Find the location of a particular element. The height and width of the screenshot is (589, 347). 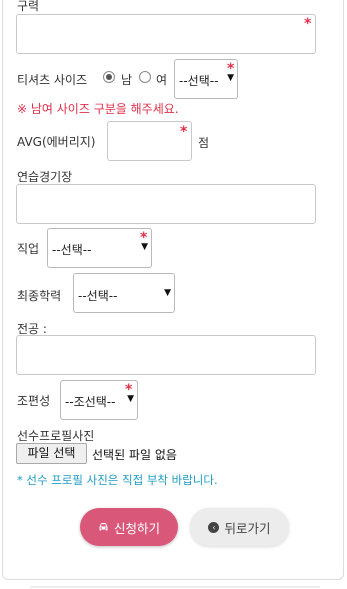

career-input is located at coordinates (166, 34).